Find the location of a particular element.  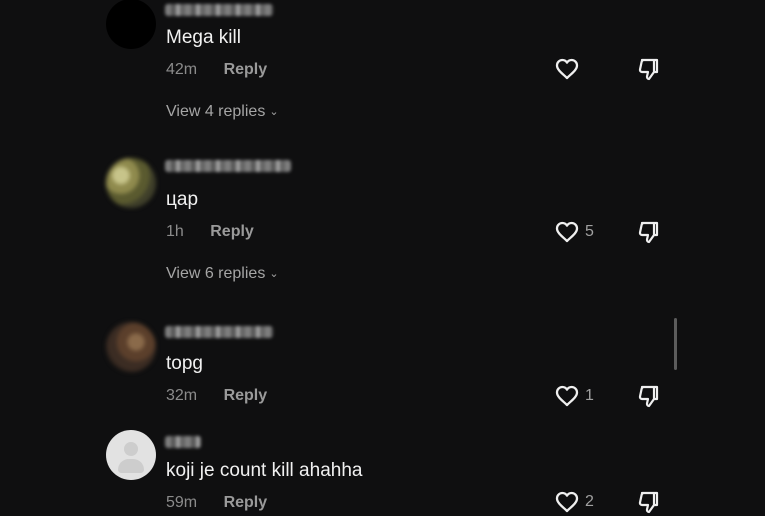

like-button: 2 is located at coordinates (575, 502).